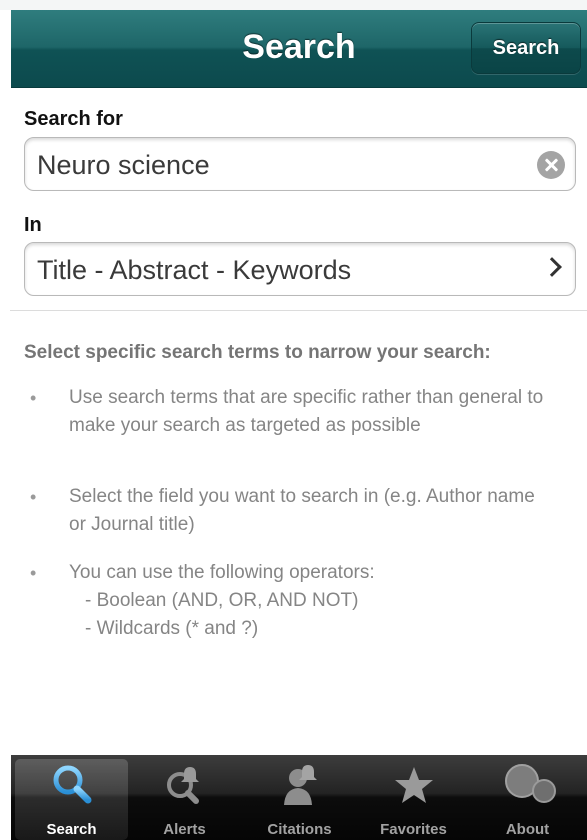 The height and width of the screenshot is (840, 587). I want to click on search-in-selector: Title - Abstract - Keywords, so click(300, 269).